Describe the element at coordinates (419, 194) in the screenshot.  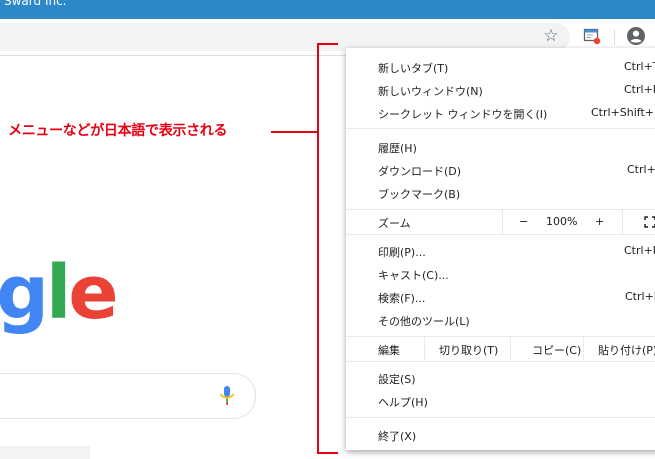
I see `menu-item-label: ブックマーク(B)` at that location.